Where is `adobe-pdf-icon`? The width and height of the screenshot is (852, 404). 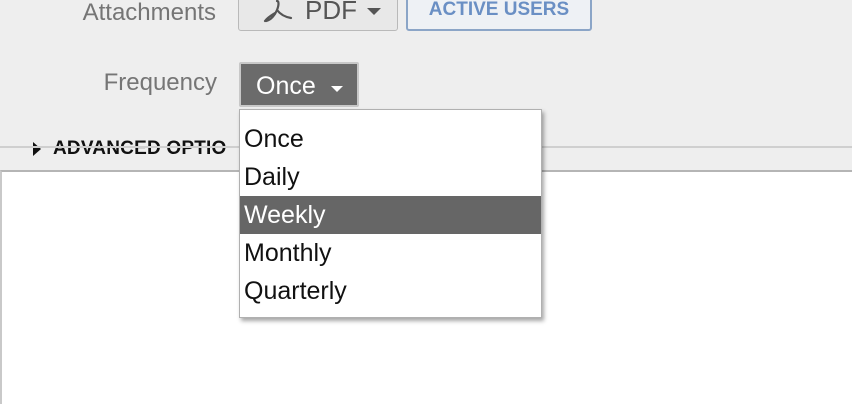
adobe-pdf-icon is located at coordinates (278, 11).